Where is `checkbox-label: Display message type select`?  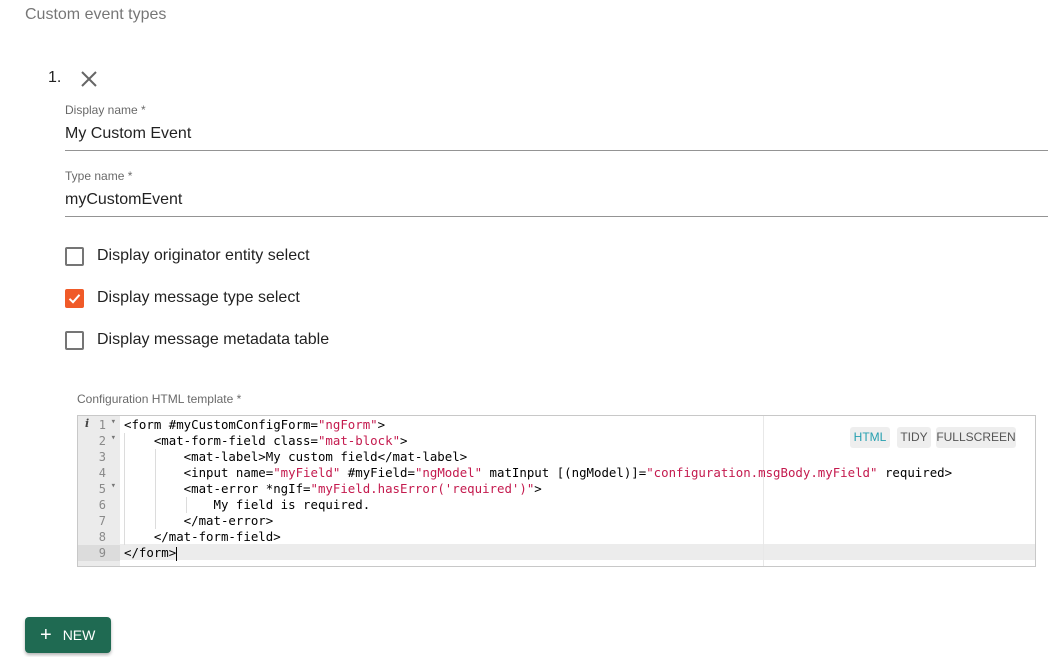 checkbox-label: Display message type select is located at coordinates (198, 297).